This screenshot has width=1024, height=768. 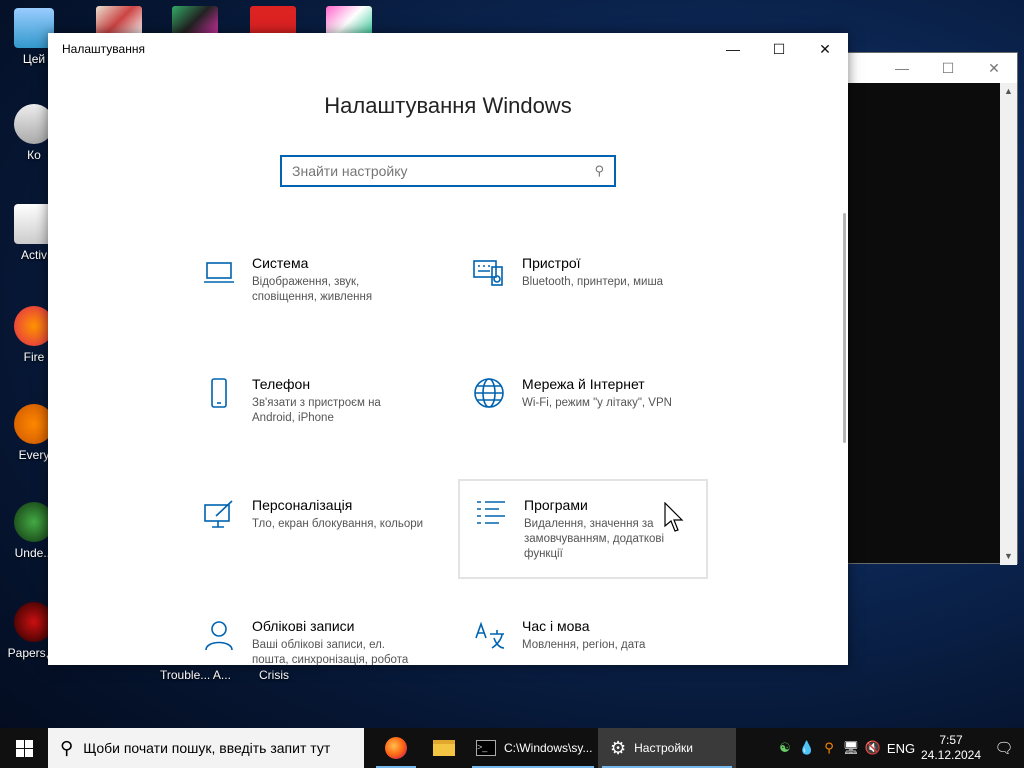 What do you see at coordinates (919, 308) in the screenshot?
I see `console-window: — ☐ ✕ ▲ ▼` at bounding box center [919, 308].